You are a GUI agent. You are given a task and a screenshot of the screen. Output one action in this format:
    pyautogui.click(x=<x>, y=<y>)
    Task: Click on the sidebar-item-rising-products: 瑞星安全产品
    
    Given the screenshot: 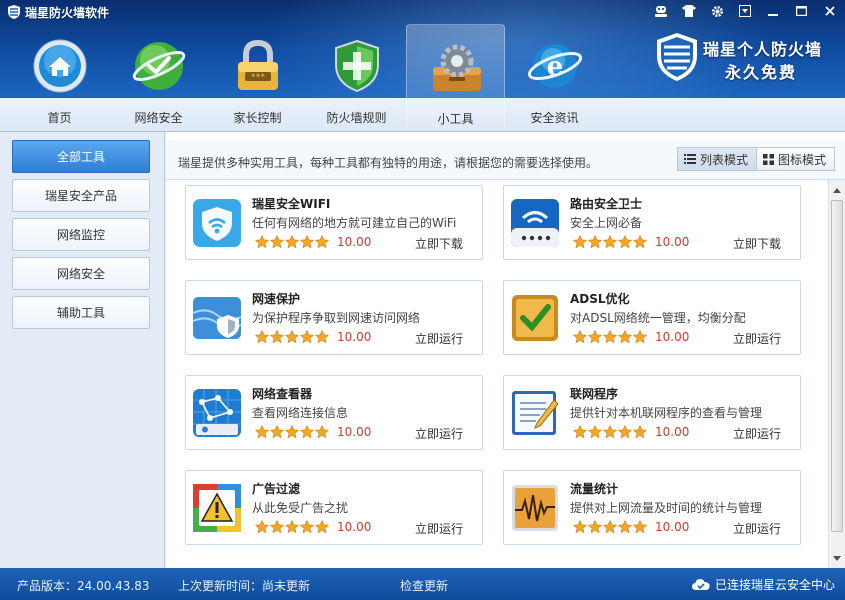 What is the action you would take?
    pyautogui.click(x=81, y=195)
    